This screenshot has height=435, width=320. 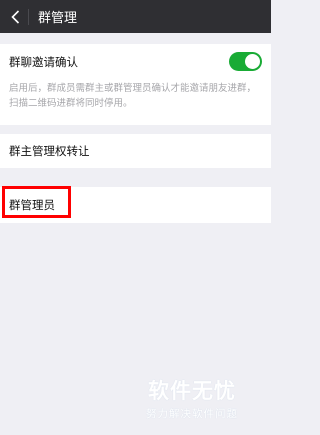 What do you see at coordinates (49, 151) in the screenshot?
I see `transfer-ownership-label: 群主管理权转让` at bounding box center [49, 151].